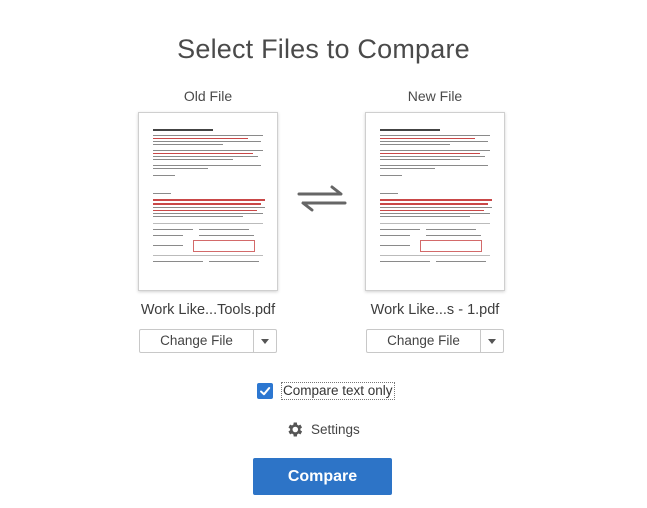  Describe the element at coordinates (197, 341) in the screenshot. I see `old-change-file-button: Change File` at that location.